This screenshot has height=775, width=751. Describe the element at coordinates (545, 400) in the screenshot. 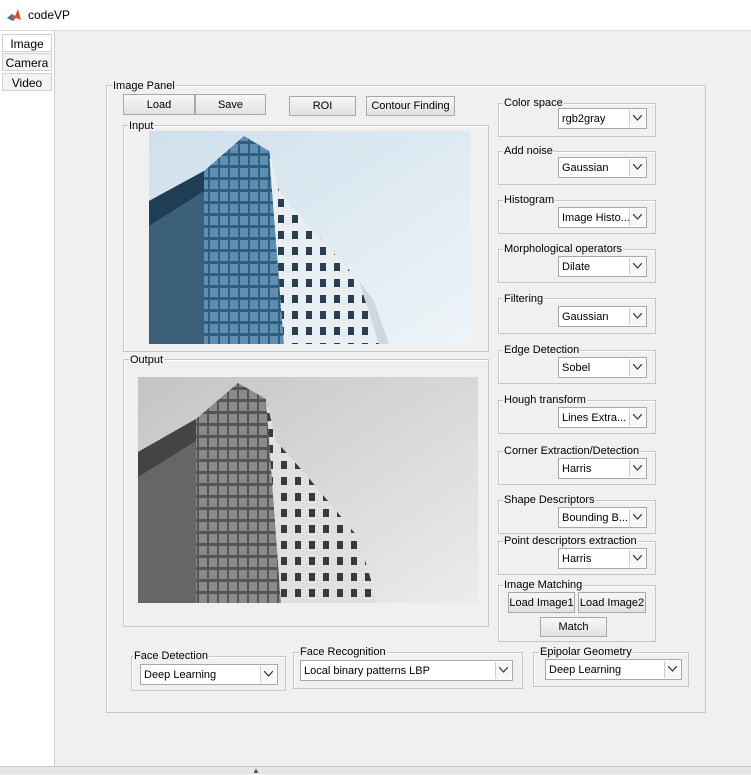

I see `hough-transform-title: Hough transform` at that location.